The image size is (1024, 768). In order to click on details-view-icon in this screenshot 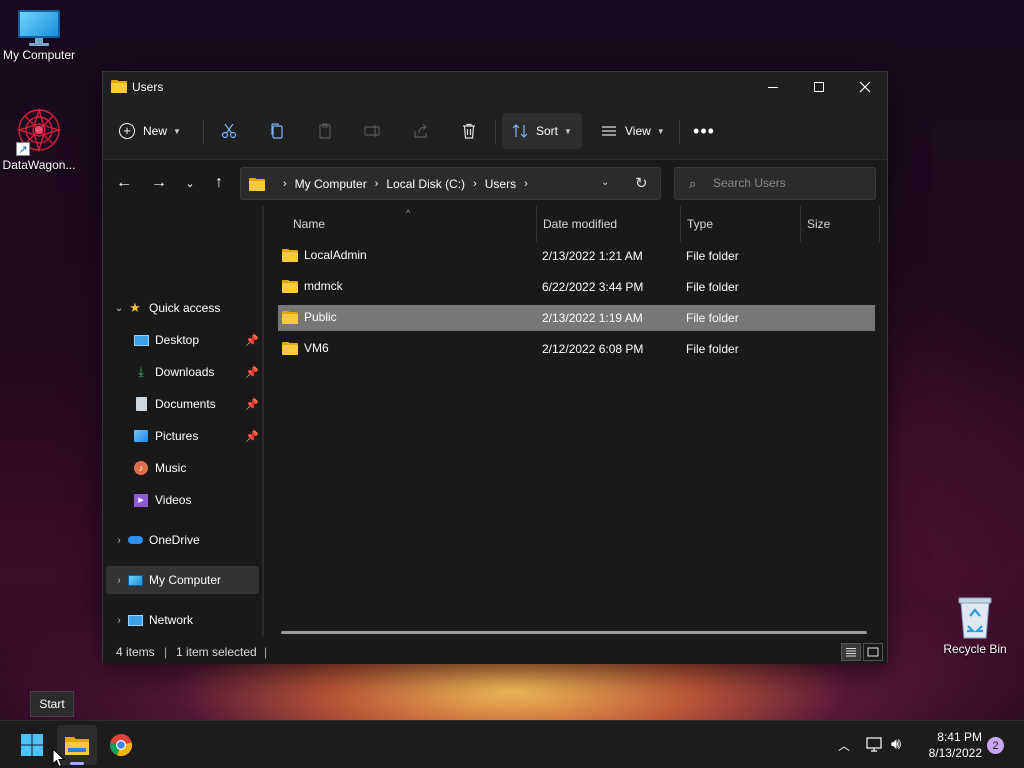, I will do `click(851, 652)`.